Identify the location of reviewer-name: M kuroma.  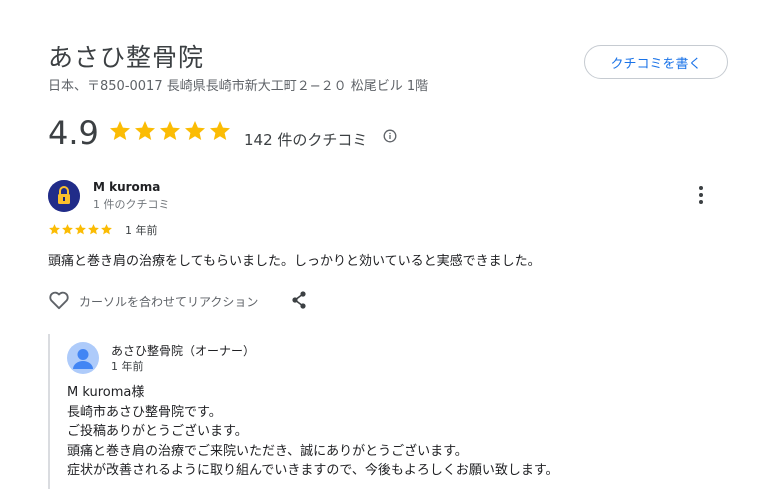
(126, 187).